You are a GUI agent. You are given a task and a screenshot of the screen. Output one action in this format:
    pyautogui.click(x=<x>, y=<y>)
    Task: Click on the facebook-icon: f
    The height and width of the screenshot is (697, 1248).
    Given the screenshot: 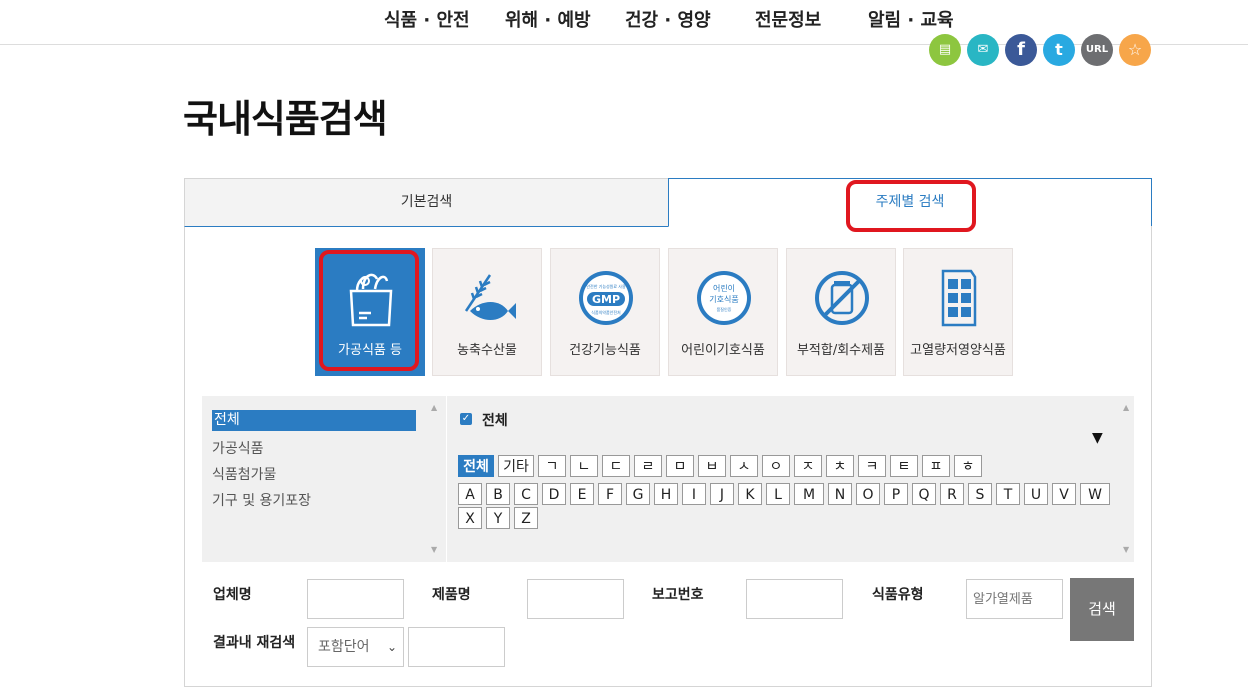 What is the action you would take?
    pyautogui.click(x=1021, y=50)
    